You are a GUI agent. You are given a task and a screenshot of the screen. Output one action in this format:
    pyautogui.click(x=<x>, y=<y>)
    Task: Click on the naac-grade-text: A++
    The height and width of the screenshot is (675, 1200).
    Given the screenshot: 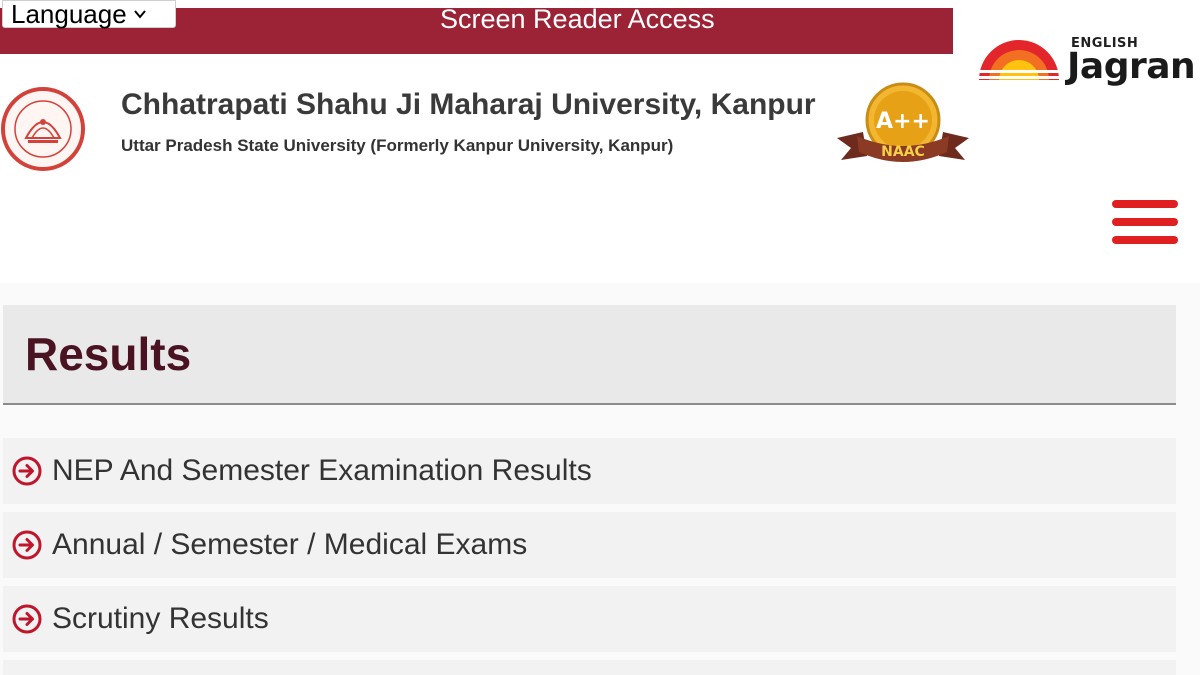 What is the action you would take?
    pyautogui.click(x=903, y=121)
    